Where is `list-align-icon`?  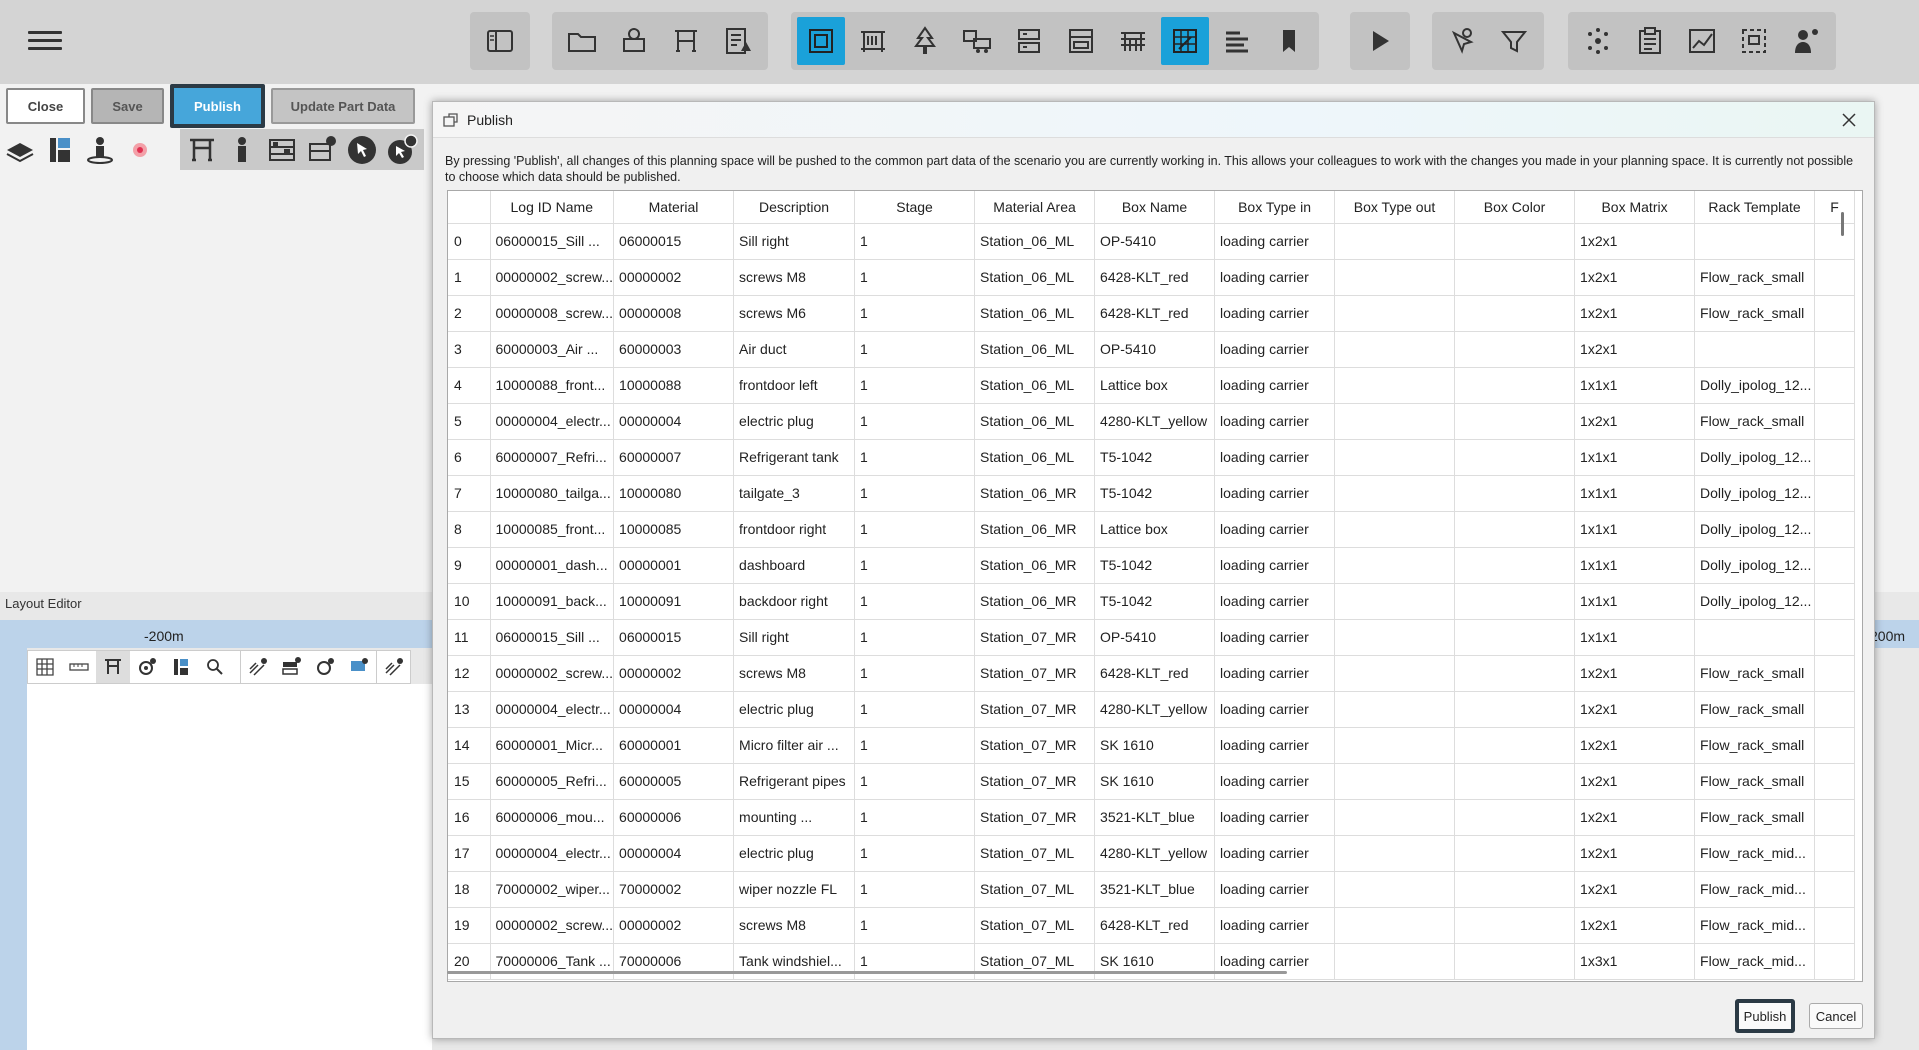
list-align-icon is located at coordinates (1237, 41).